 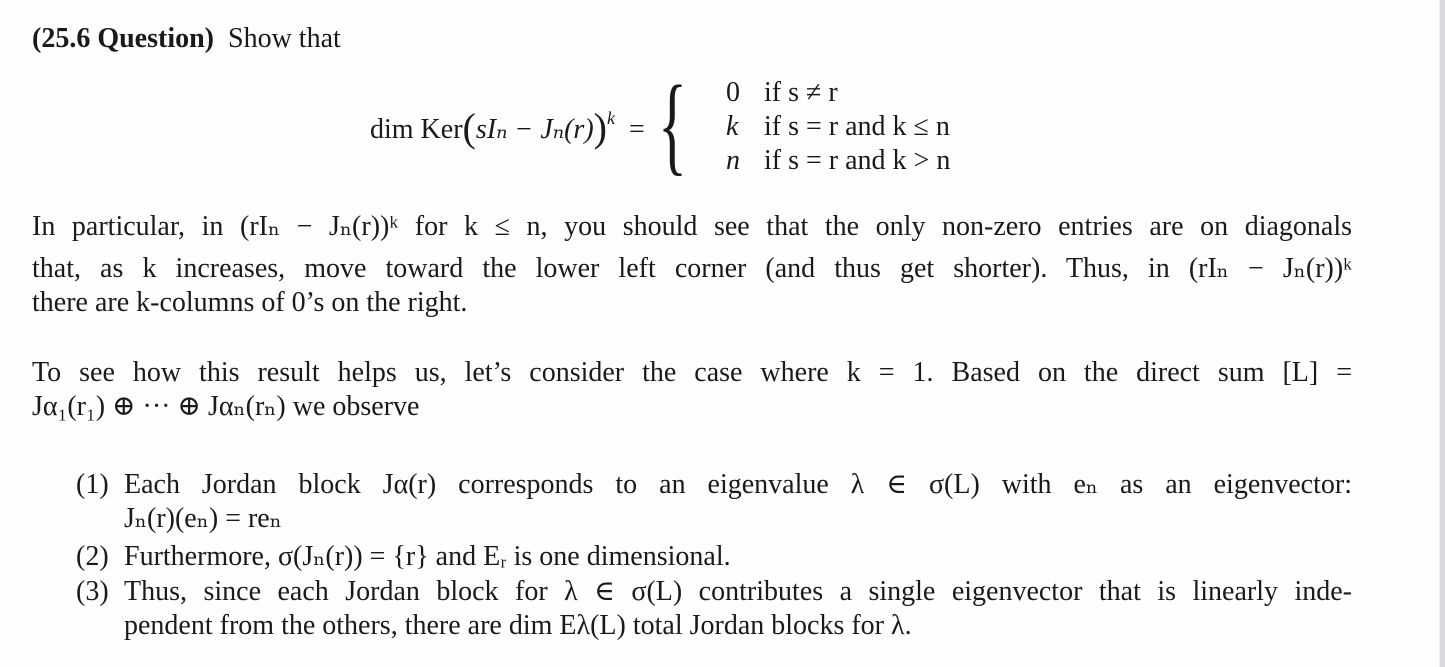 What do you see at coordinates (610, 117) in the screenshot?
I see `equation-exponent: k` at bounding box center [610, 117].